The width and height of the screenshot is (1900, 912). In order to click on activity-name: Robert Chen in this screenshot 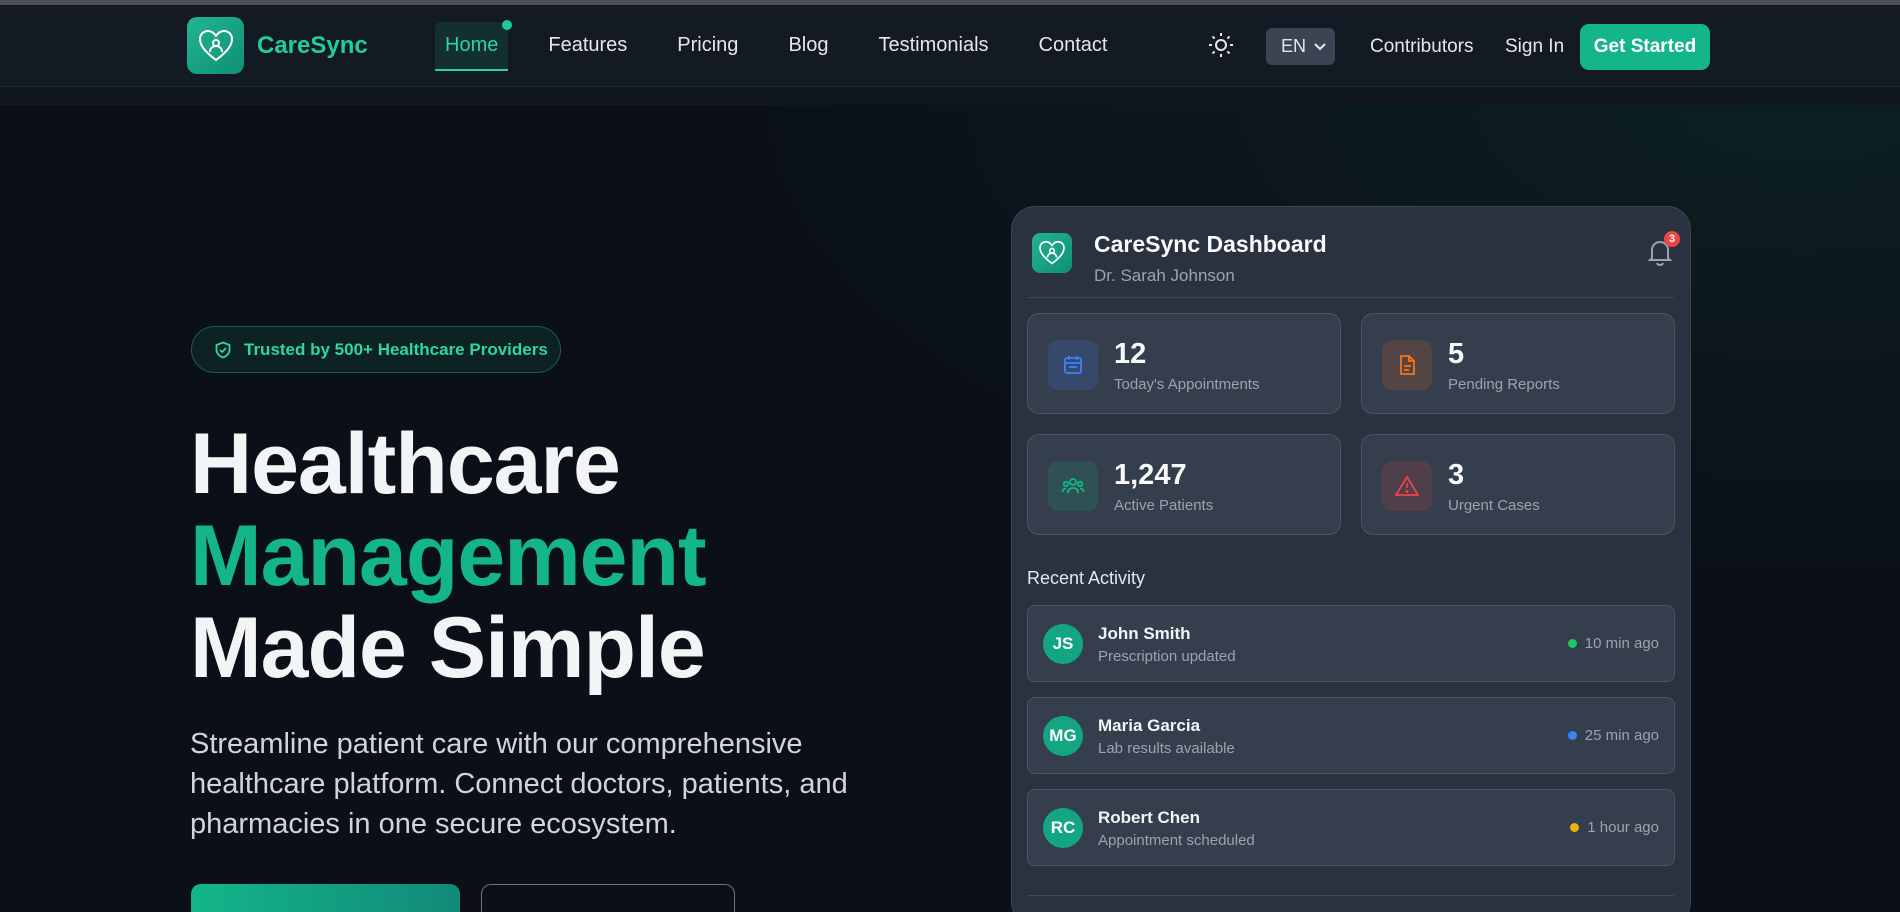, I will do `click(1149, 817)`.